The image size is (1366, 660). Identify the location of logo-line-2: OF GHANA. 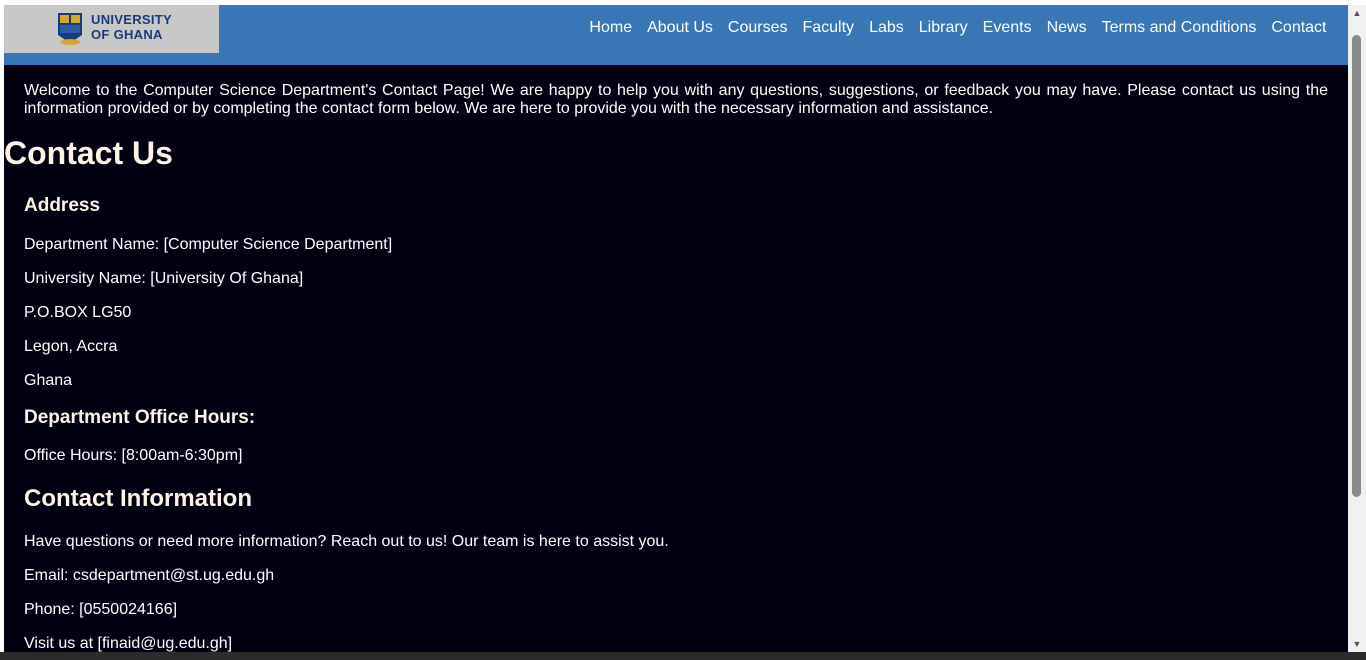
(127, 34).